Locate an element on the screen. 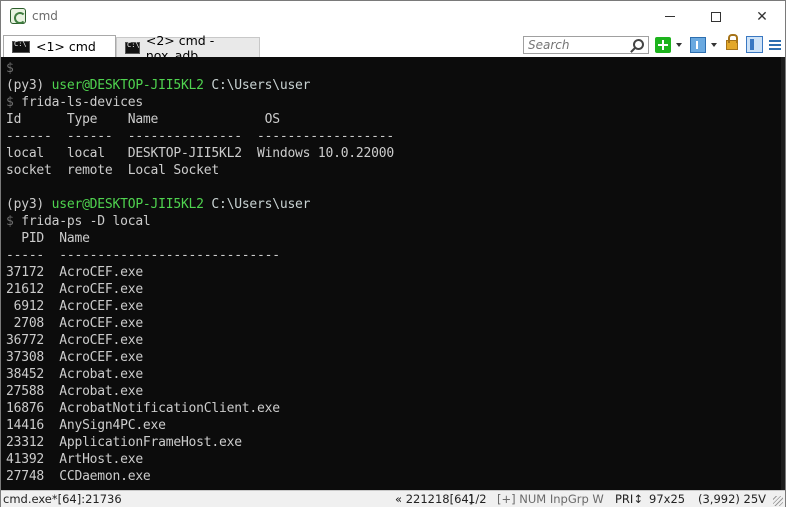 The width and height of the screenshot is (786, 507). status-position: « 221218[64] is located at coordinates (434, 499).